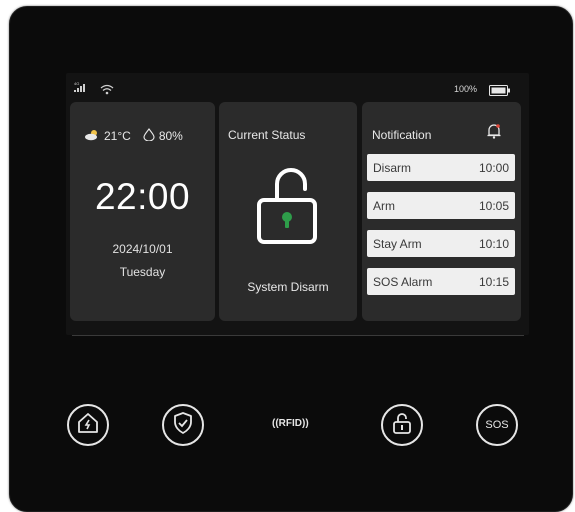 The width and height of the screenshot is (575, 512). I want to click on humidity-icon, so click(149, 136).